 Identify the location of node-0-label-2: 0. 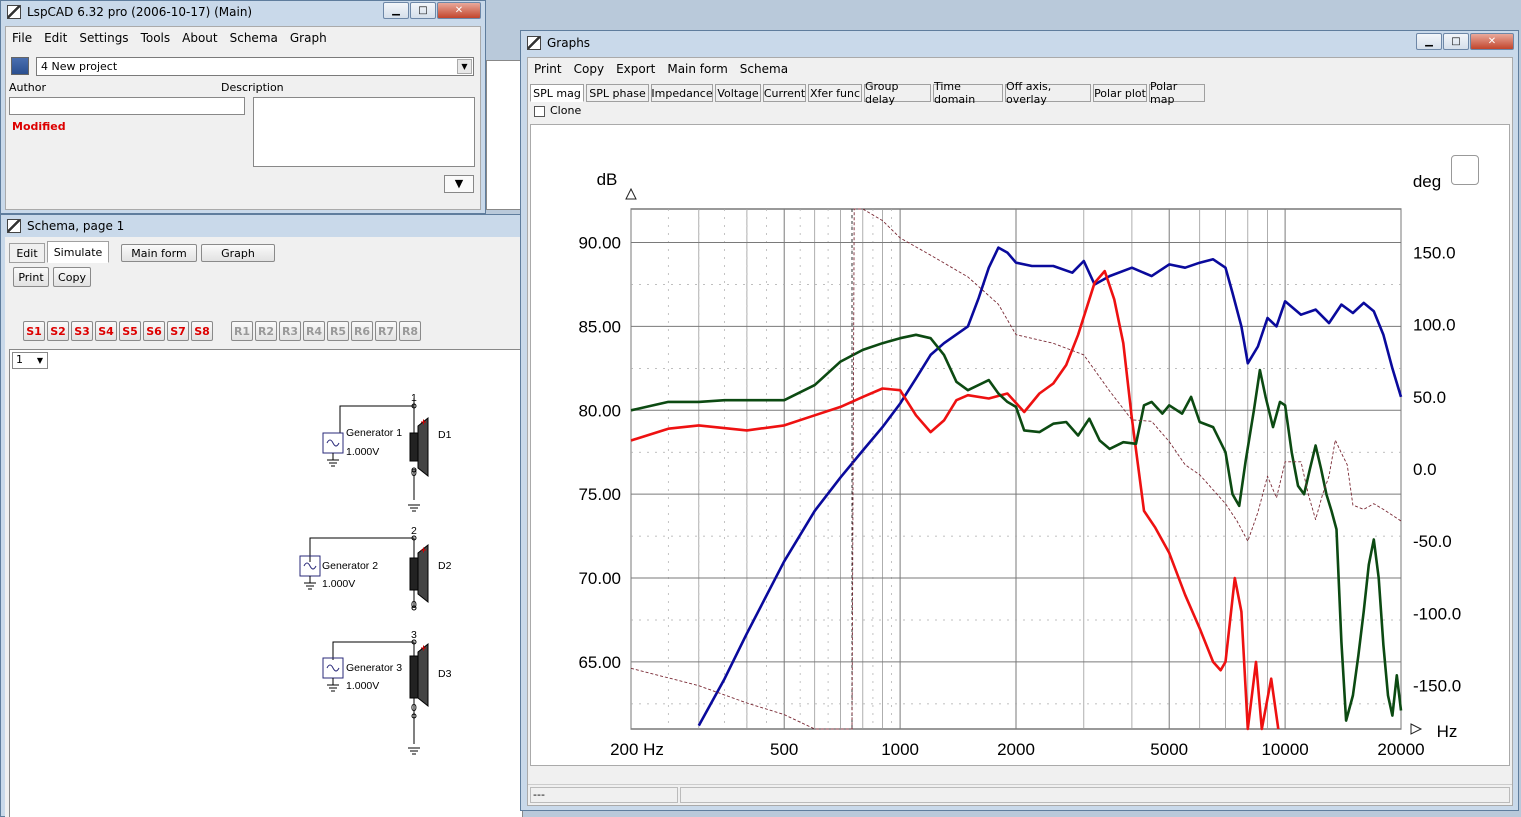
(414, 605).